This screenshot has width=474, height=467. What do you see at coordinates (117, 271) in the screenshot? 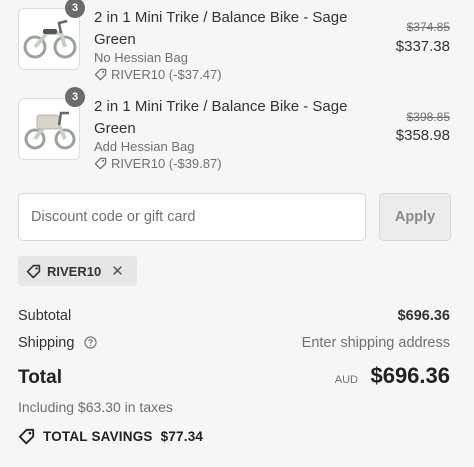
I see `remove-discount-icon: ✕` at bounding box center [117, 271].